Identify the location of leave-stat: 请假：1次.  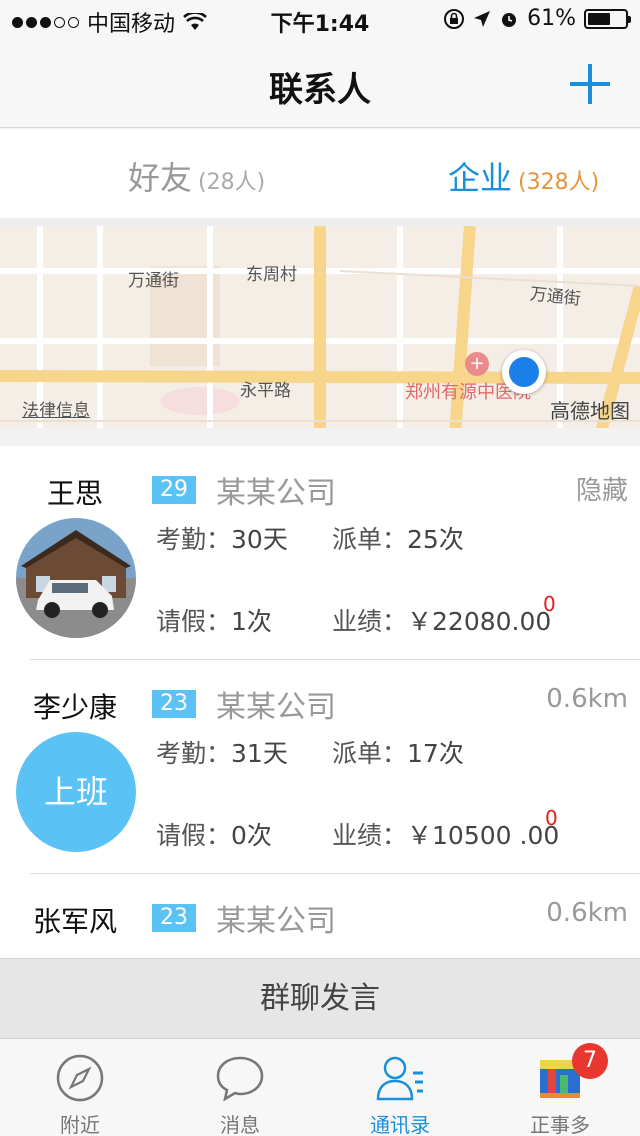
(214, 620).